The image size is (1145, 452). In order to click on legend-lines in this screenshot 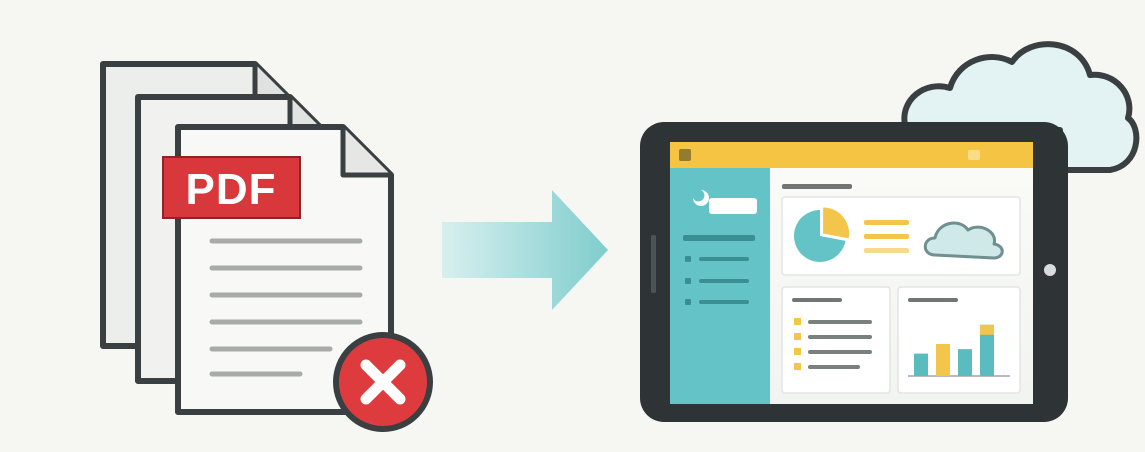, I will do `click(886, 236)`.